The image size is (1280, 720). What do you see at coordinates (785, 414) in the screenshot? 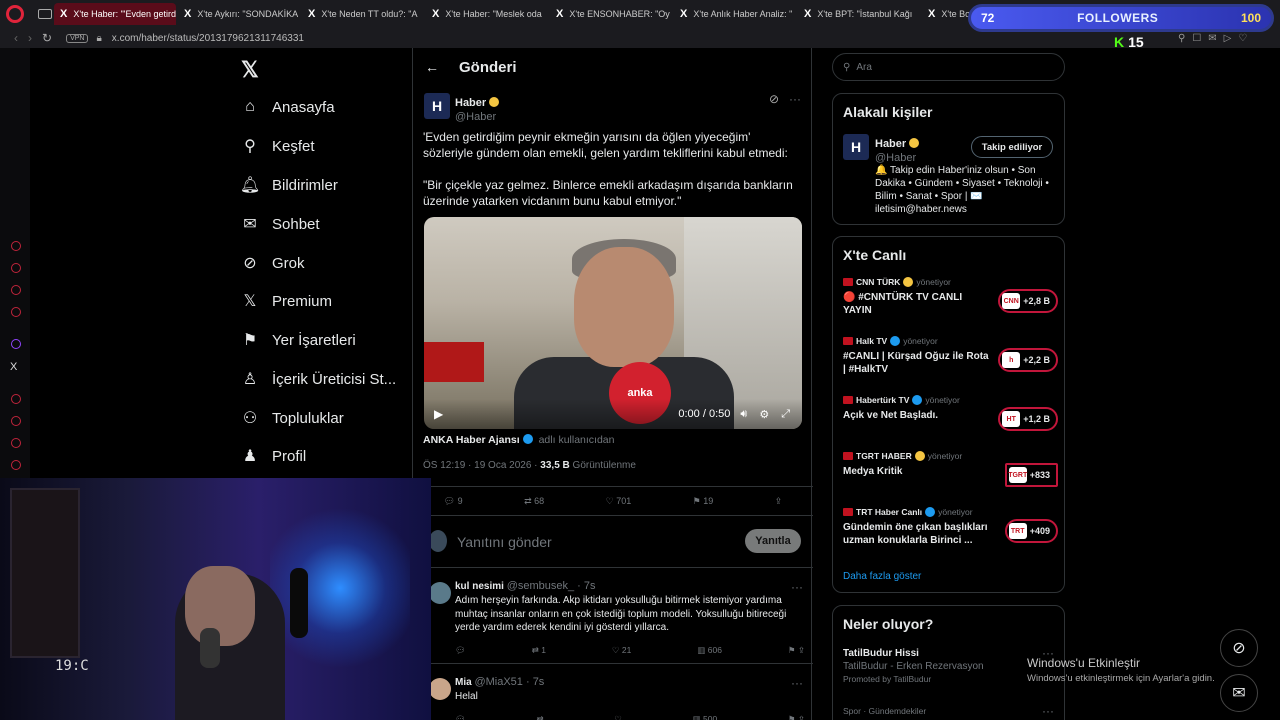
I see `fullscreen-icon: ⤢` at bounding box center [785, 414].